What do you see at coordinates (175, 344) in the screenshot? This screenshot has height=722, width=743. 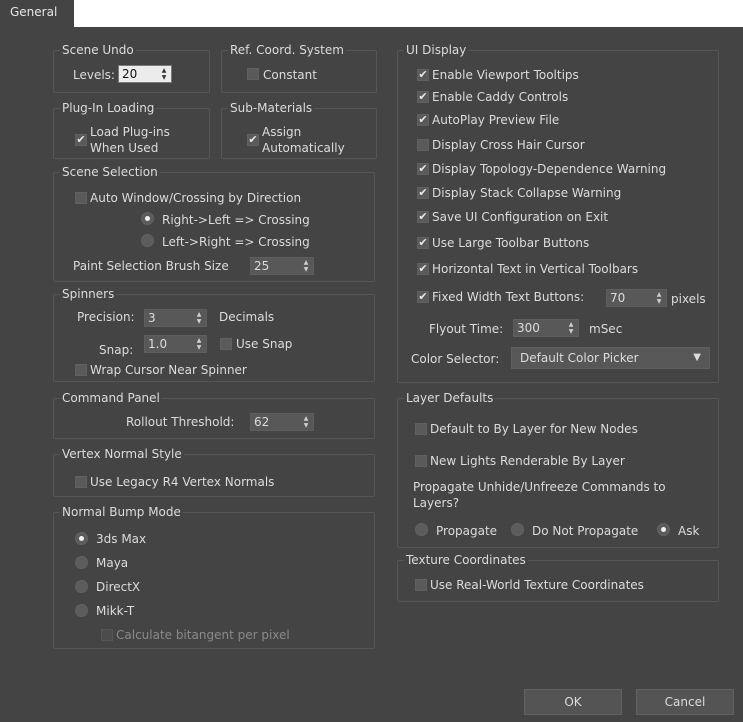 I see `snap-spinner: 1.0 ▲ ▼` at bounding box center [175, 344].